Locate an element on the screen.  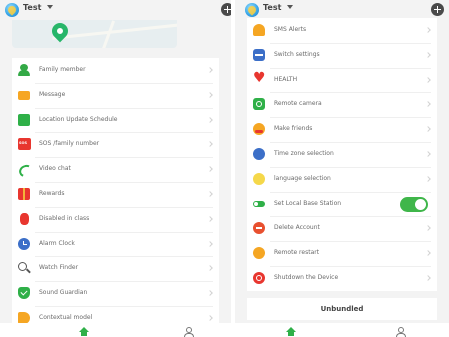
menu-item-alarm-clock: Alarm Clock is located at coordinates (115, 244).